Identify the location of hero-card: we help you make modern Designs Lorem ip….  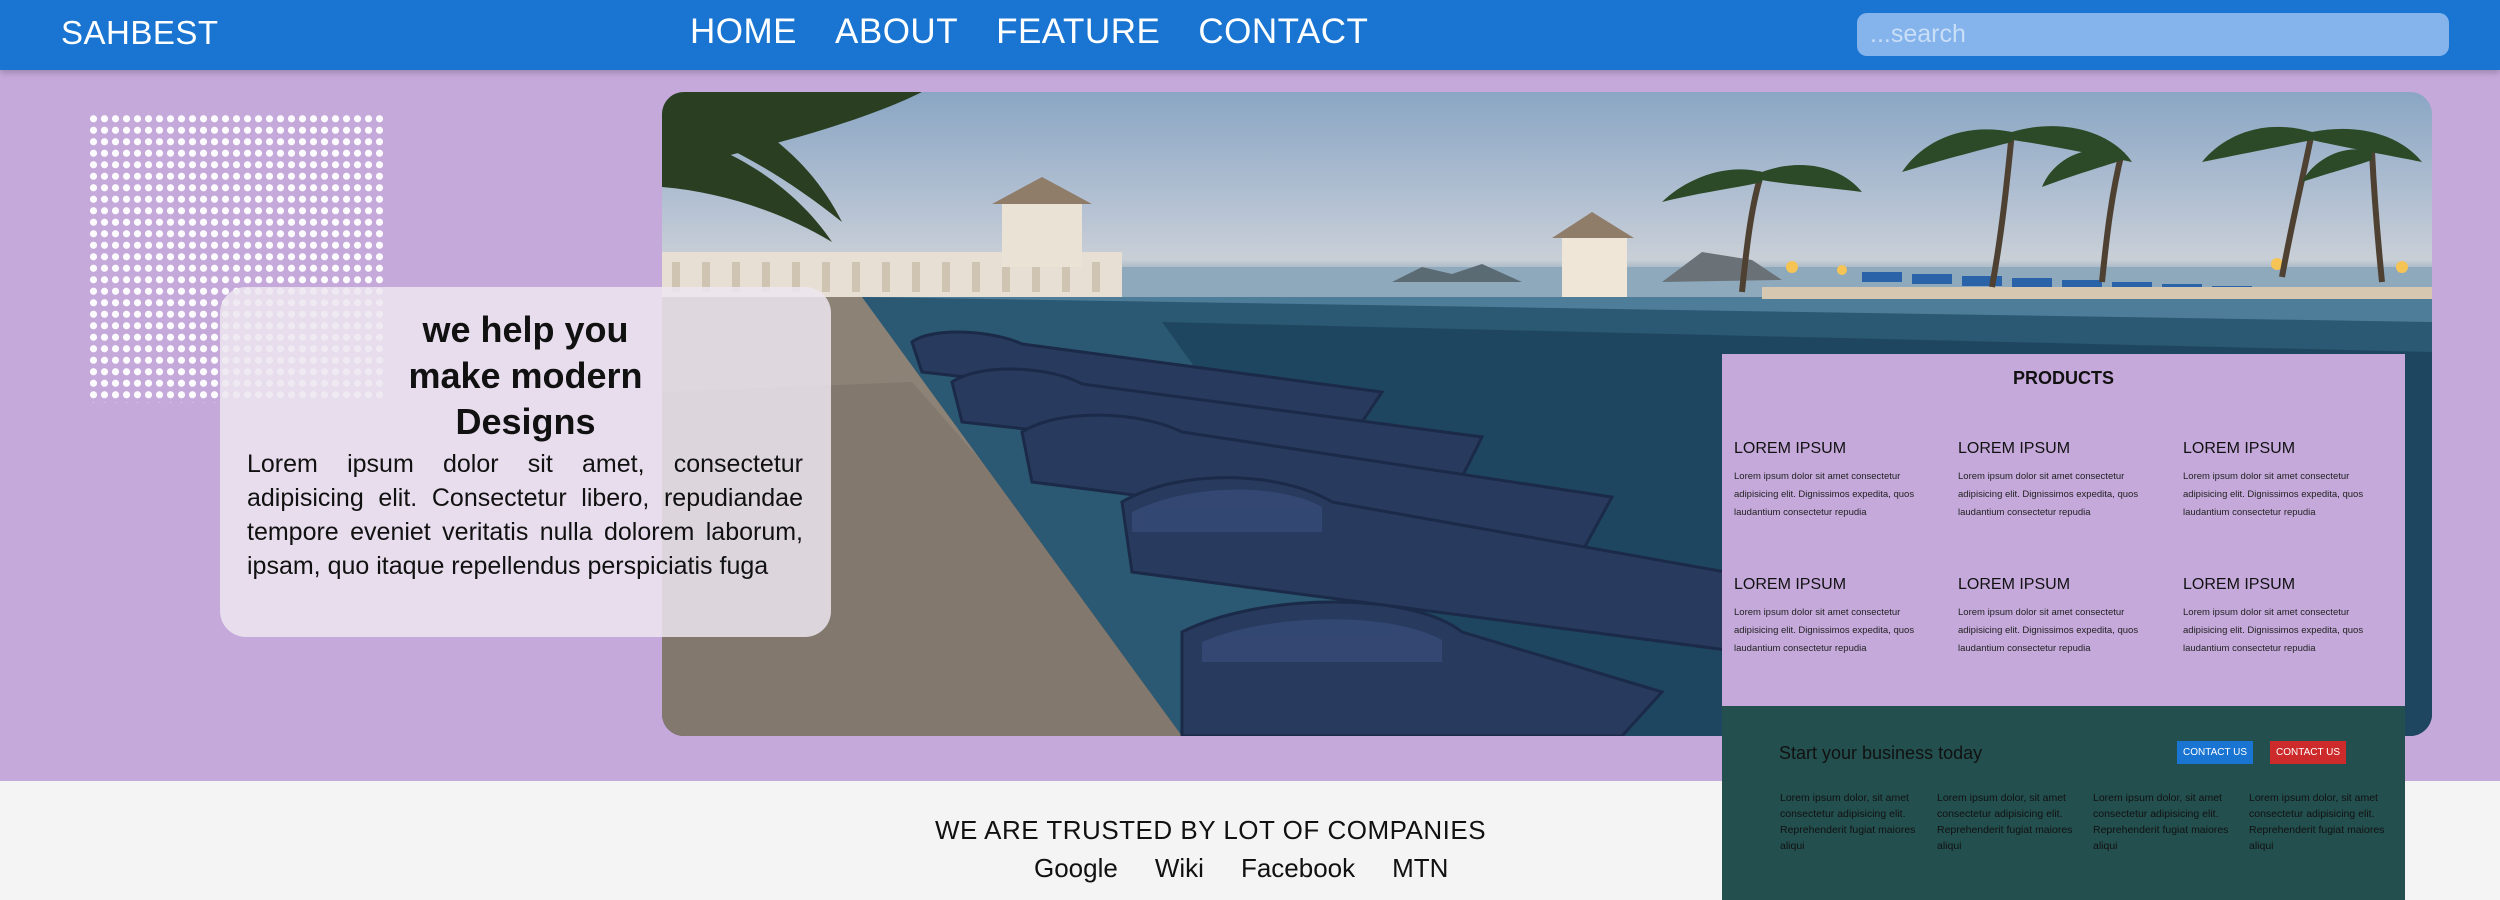
(525, 462).